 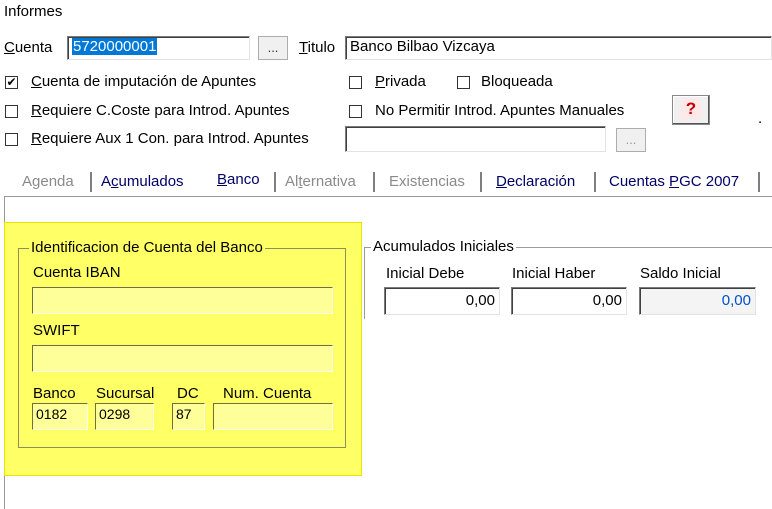 I want to click on ccoste-checkbox, so click(x=11, y=111).